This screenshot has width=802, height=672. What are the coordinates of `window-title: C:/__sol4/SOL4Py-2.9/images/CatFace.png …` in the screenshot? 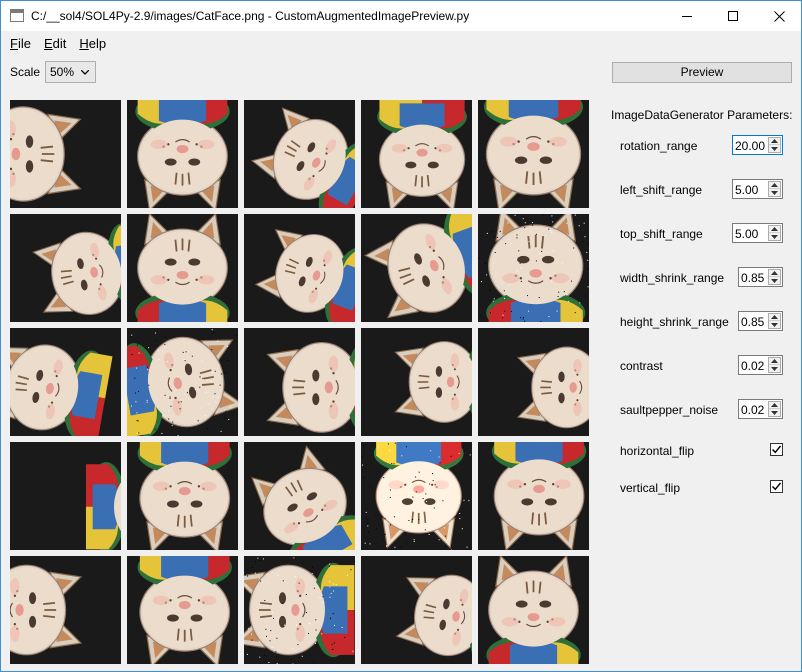 It's located at (250, 16).